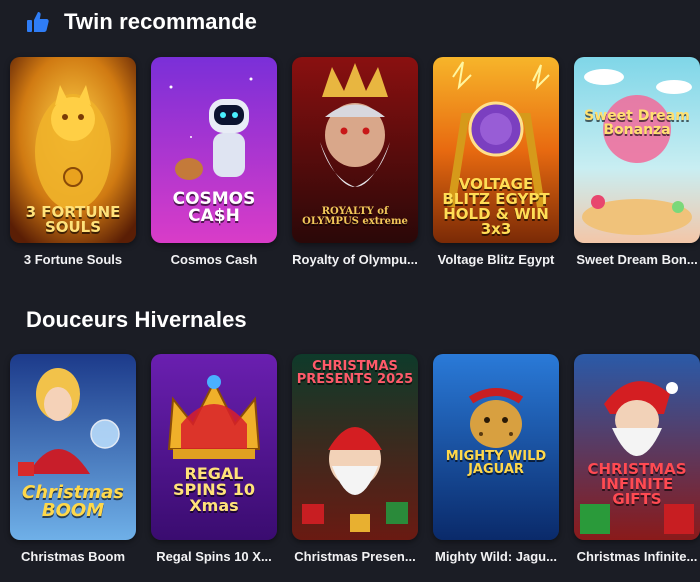  Describe the element at coordinates (214, 207) in the screenshot. I see `game-logo: COSMOS CA$H` at that location.